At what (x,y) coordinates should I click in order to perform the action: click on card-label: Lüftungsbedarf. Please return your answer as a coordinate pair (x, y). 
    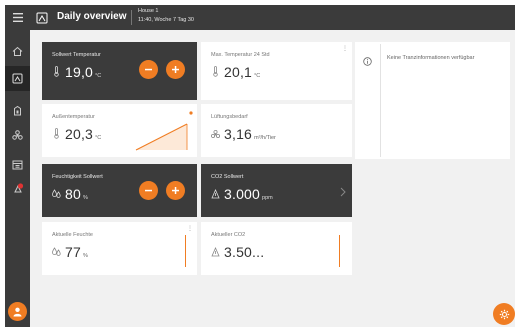
    Looking at the image, I should click on (229, 117).